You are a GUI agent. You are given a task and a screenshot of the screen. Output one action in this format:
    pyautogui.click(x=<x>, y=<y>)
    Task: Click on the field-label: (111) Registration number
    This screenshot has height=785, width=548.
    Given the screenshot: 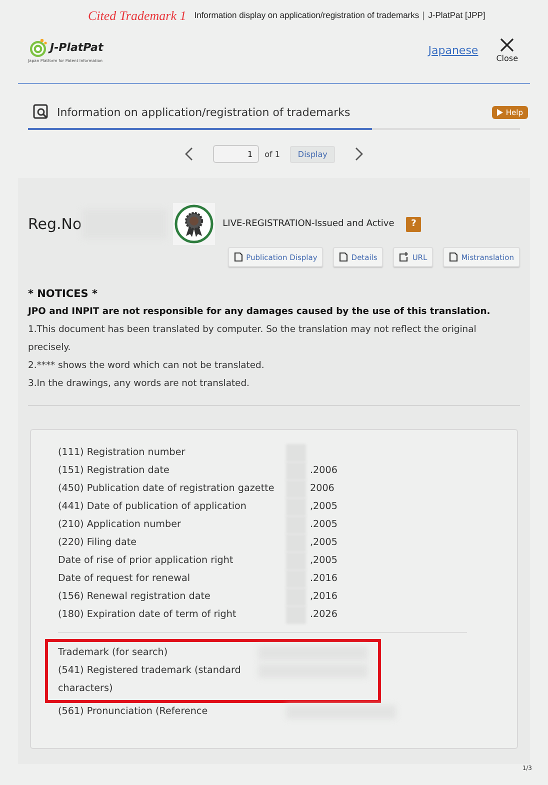 What is the action you would take?
    pyautogui.click(x=122, y=453)
    